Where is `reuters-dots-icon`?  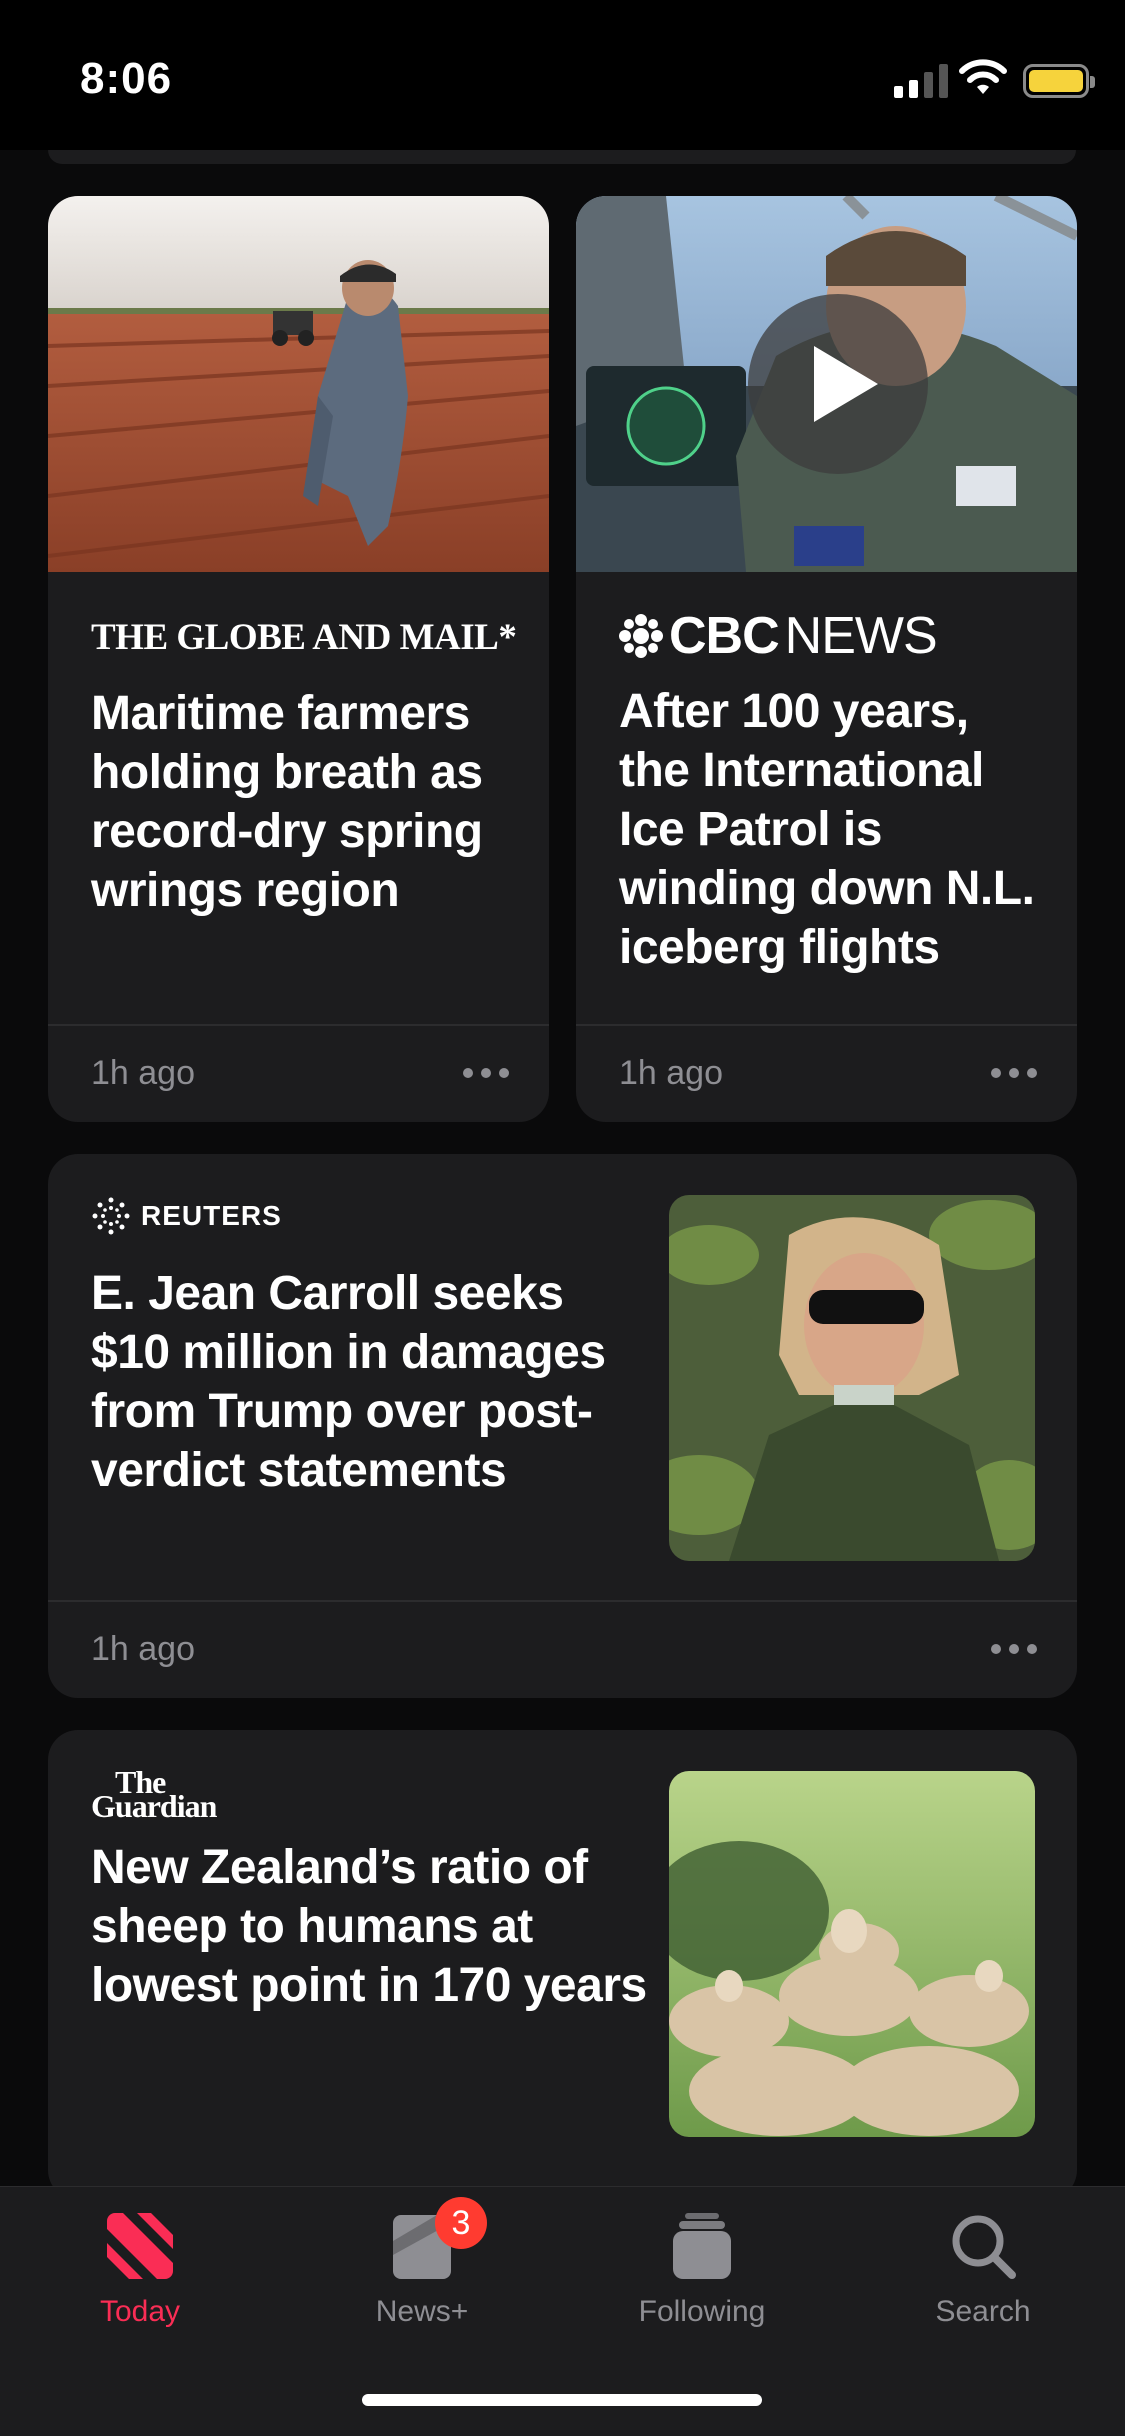
reuters-dots-icon is located at coordinates (111, 1216).